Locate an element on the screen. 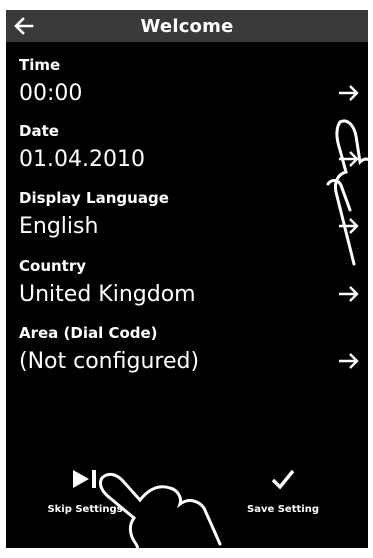 This screenshot has height=558, width=373. page-title: Welcome is located at coordinates (187, 26).